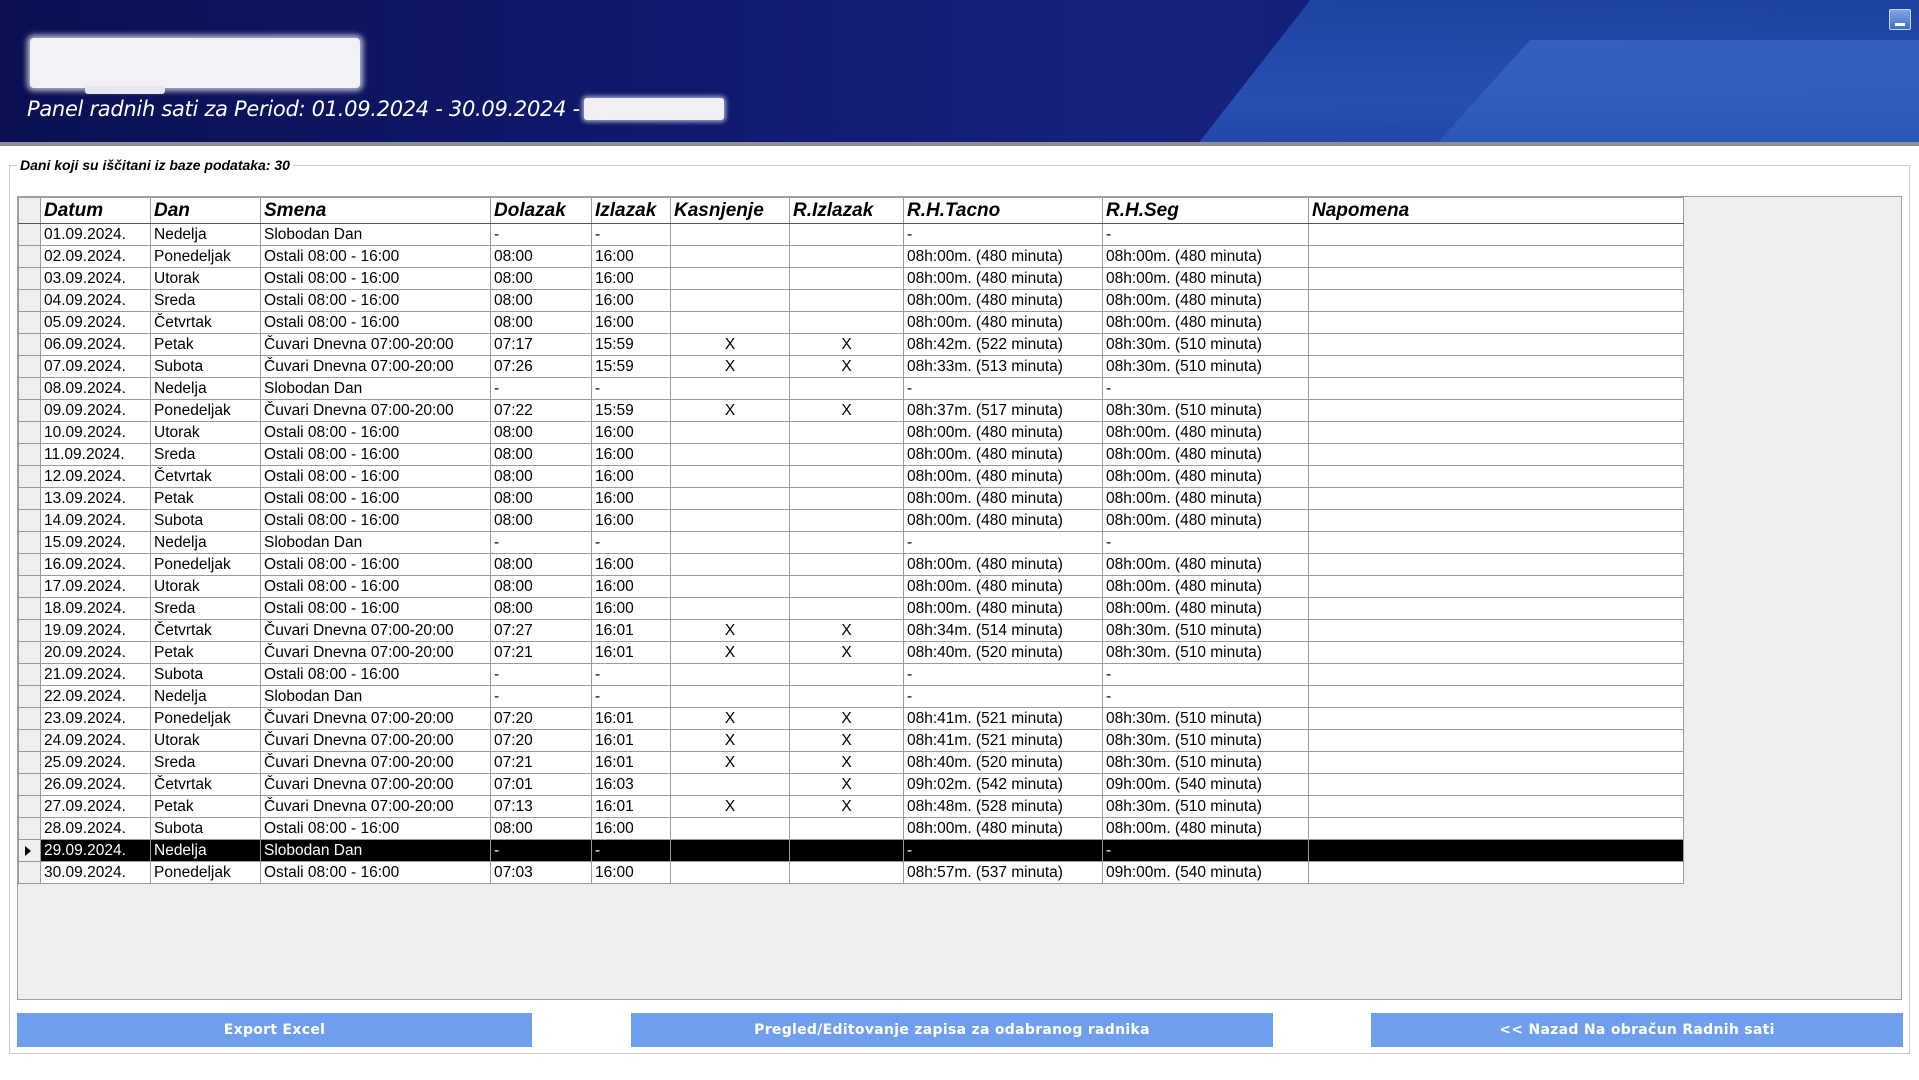 The image size is (1919, 1080). I want to click on cell-datum: 30.09.2024., so click(95, 872).